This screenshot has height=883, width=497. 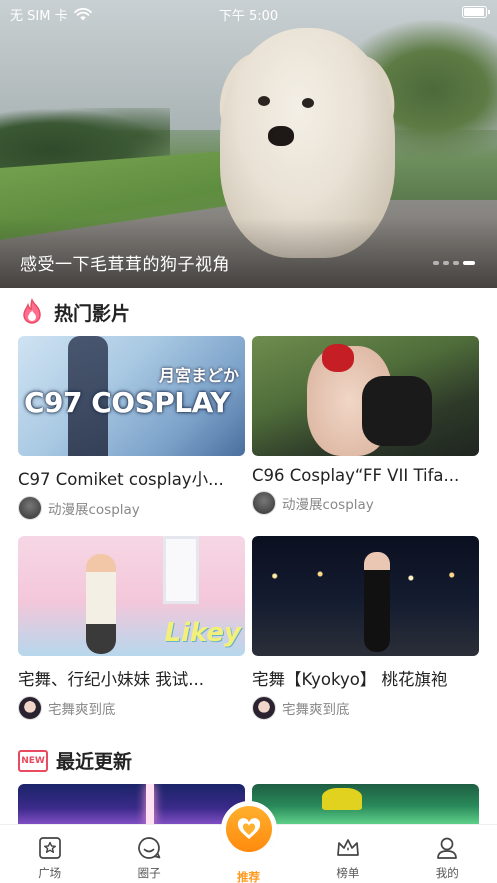 I want to click on tab-label: 我的, so click(x=447, y=873).